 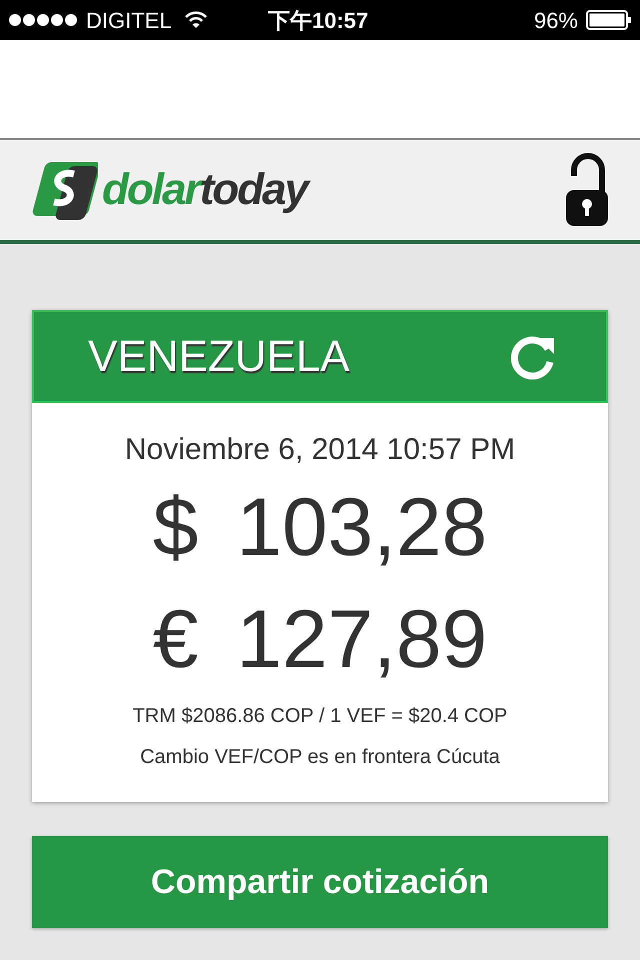 I want to click on price-value: 103,28, so click(x=362, y=528).